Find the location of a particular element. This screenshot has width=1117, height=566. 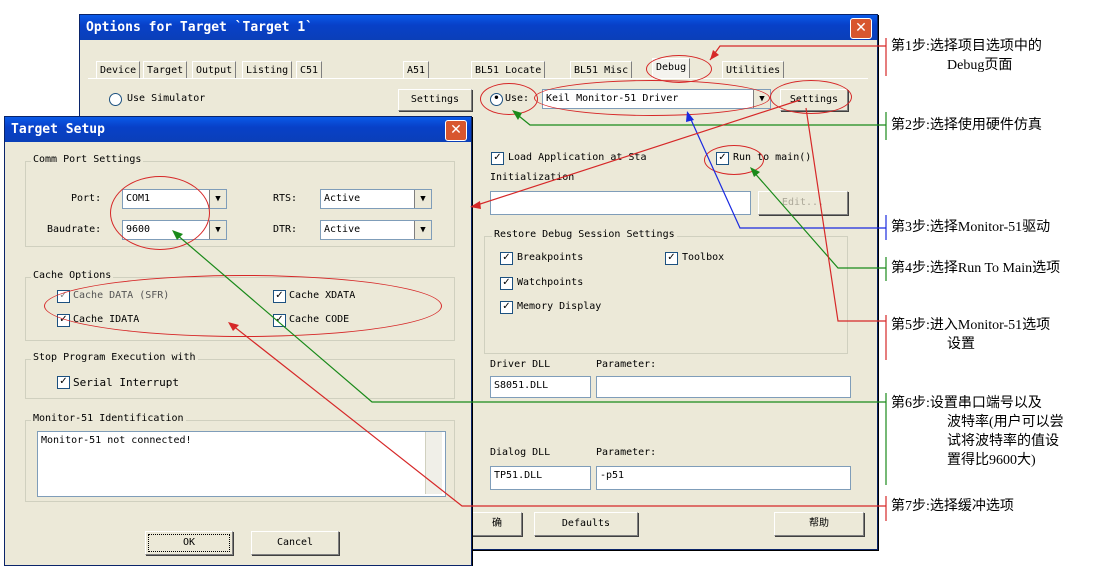

step-5-cont: 设置 is located at coordinates (961, 344).